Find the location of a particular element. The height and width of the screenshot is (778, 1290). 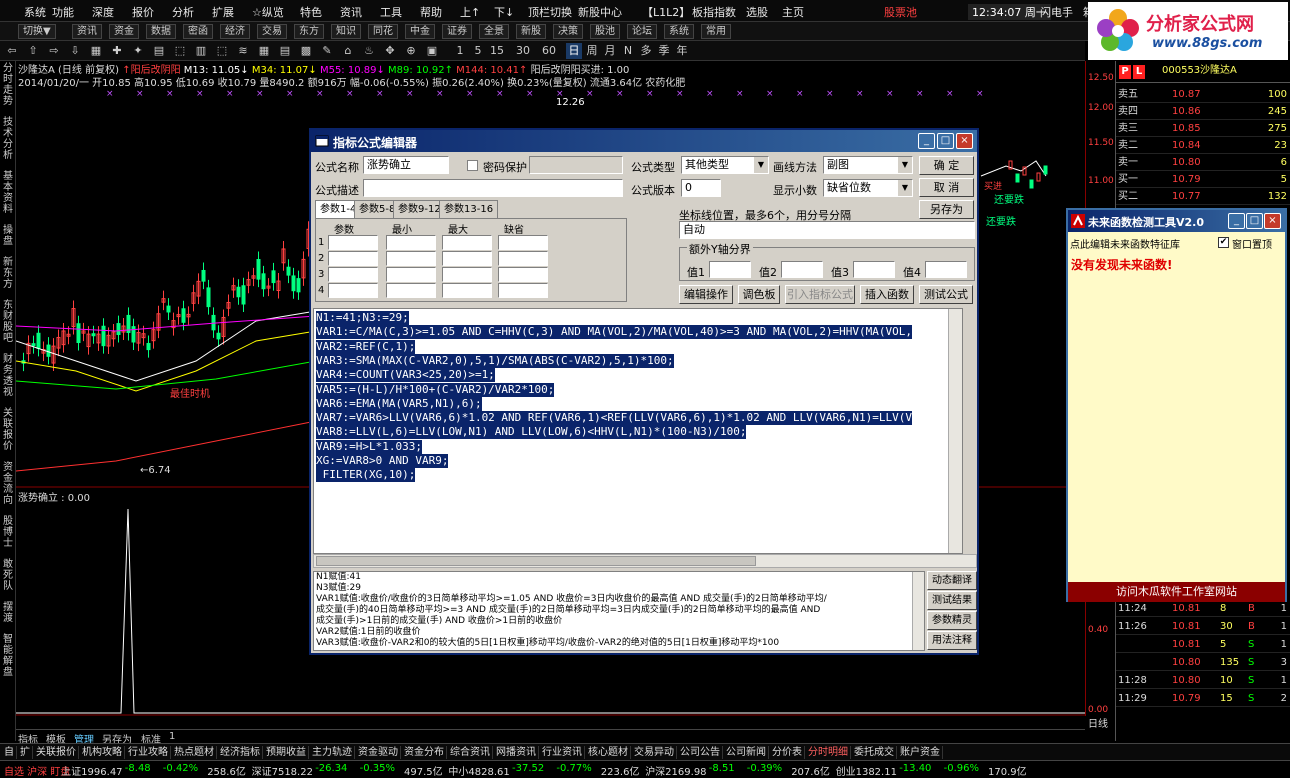

category-tab: 热点题材 is located at coordinates (194, 752).